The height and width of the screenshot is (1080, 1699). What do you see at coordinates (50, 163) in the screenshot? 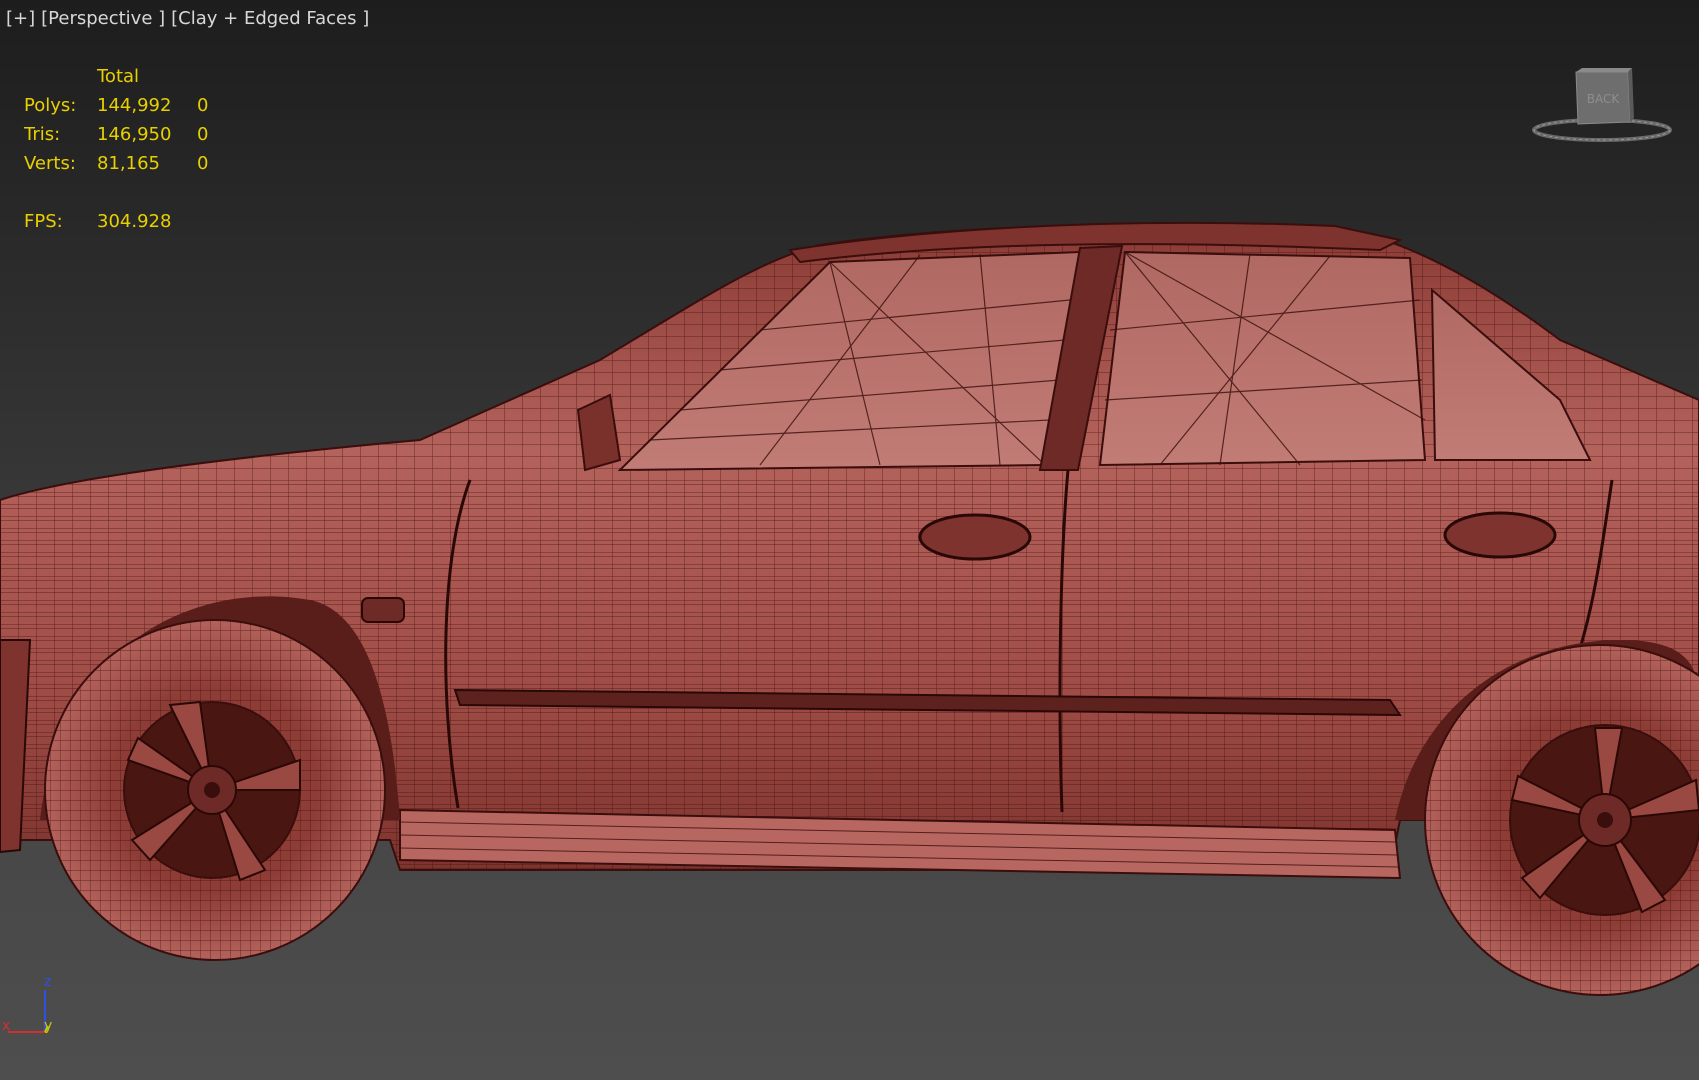
I see `stats-verts-label: Verts:` at bounding box center [50, 163].